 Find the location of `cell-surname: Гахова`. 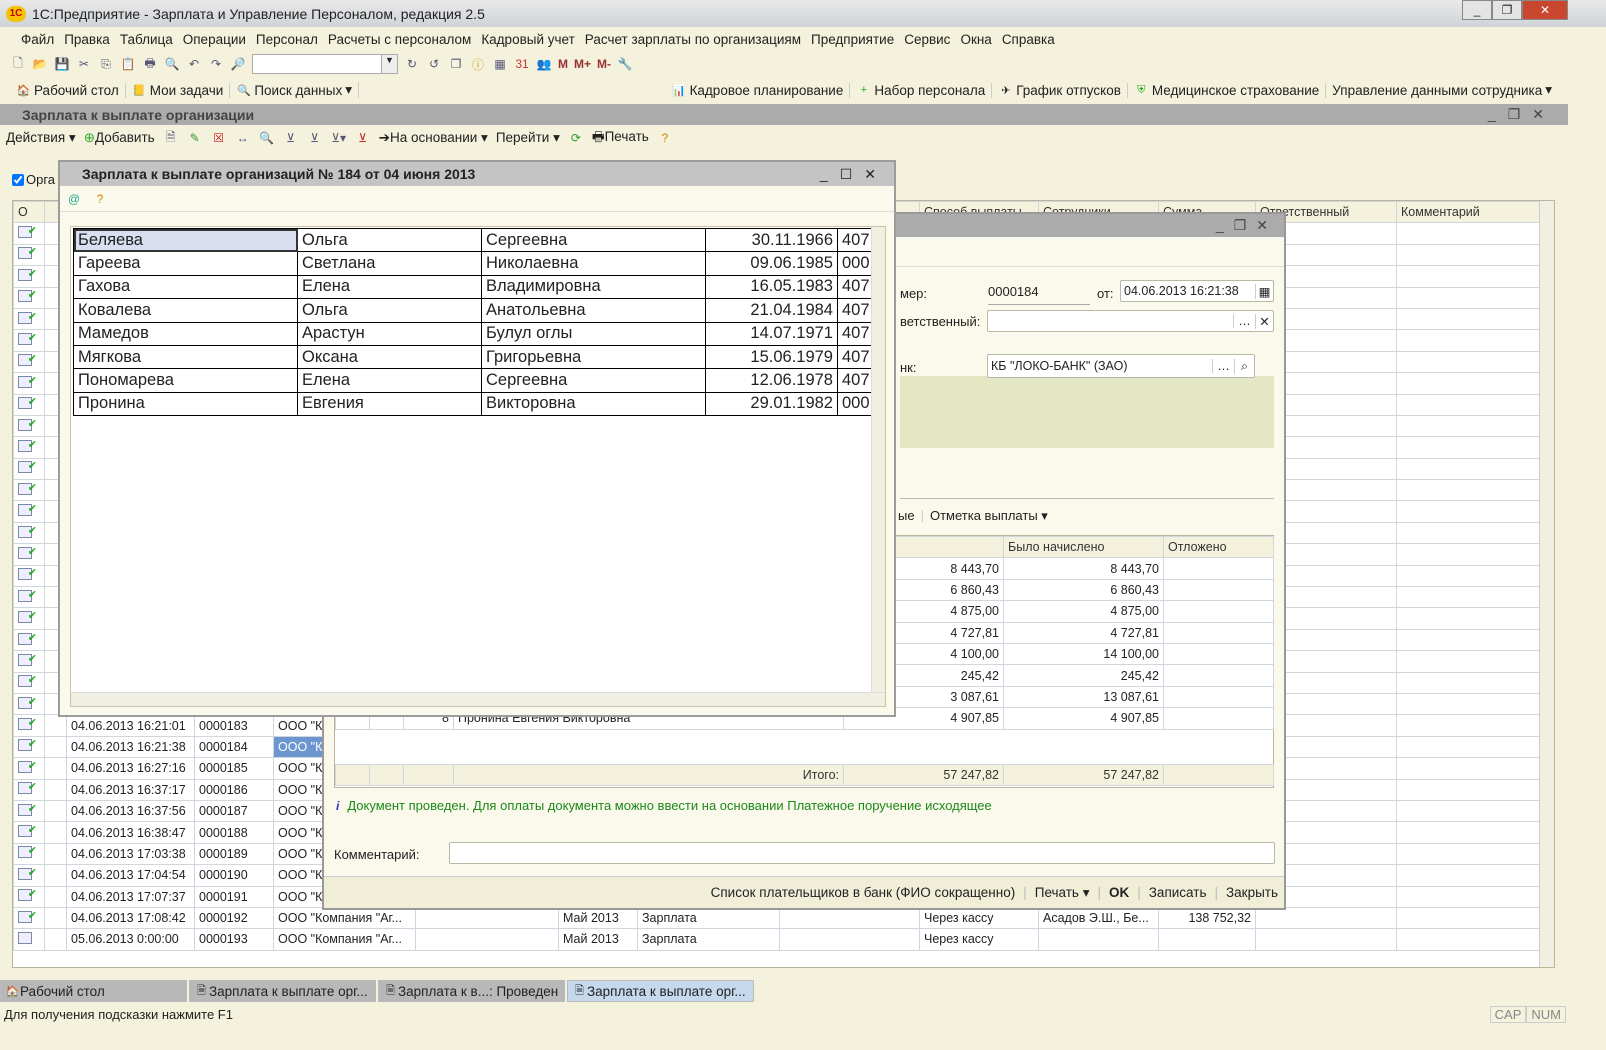

cell-surname: Гахова is located at coordinates (185, 287).